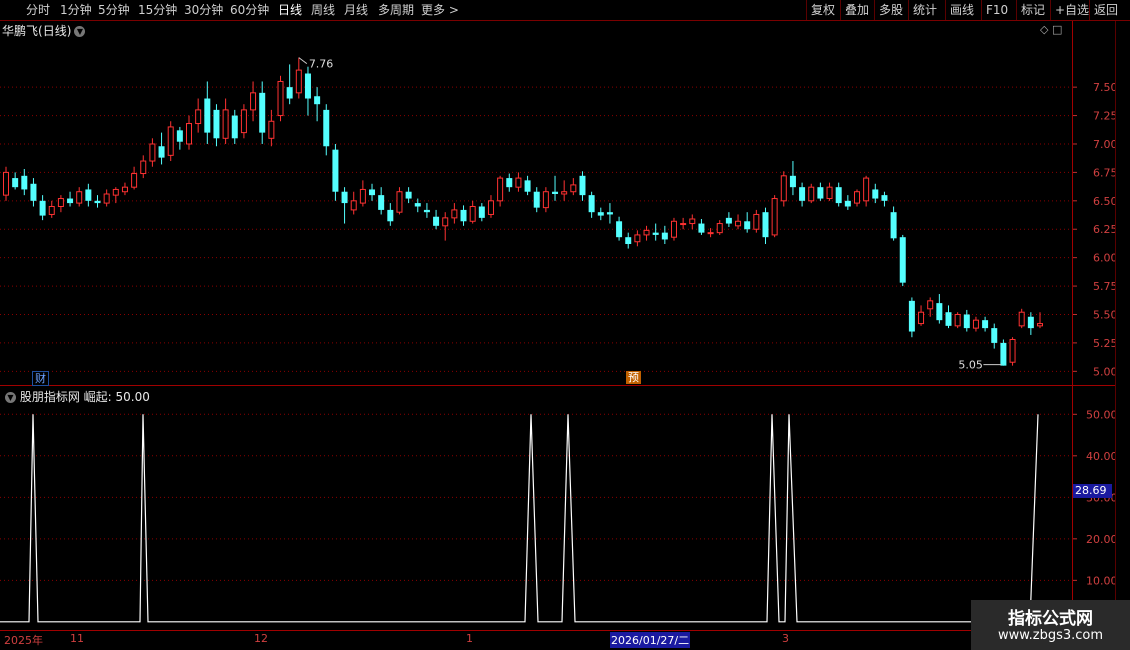  What do you see at coordinates (1102, 580) in the screenshot?
I see `indicator-tick-label: 10.00` at bounding box center [1102, 580].